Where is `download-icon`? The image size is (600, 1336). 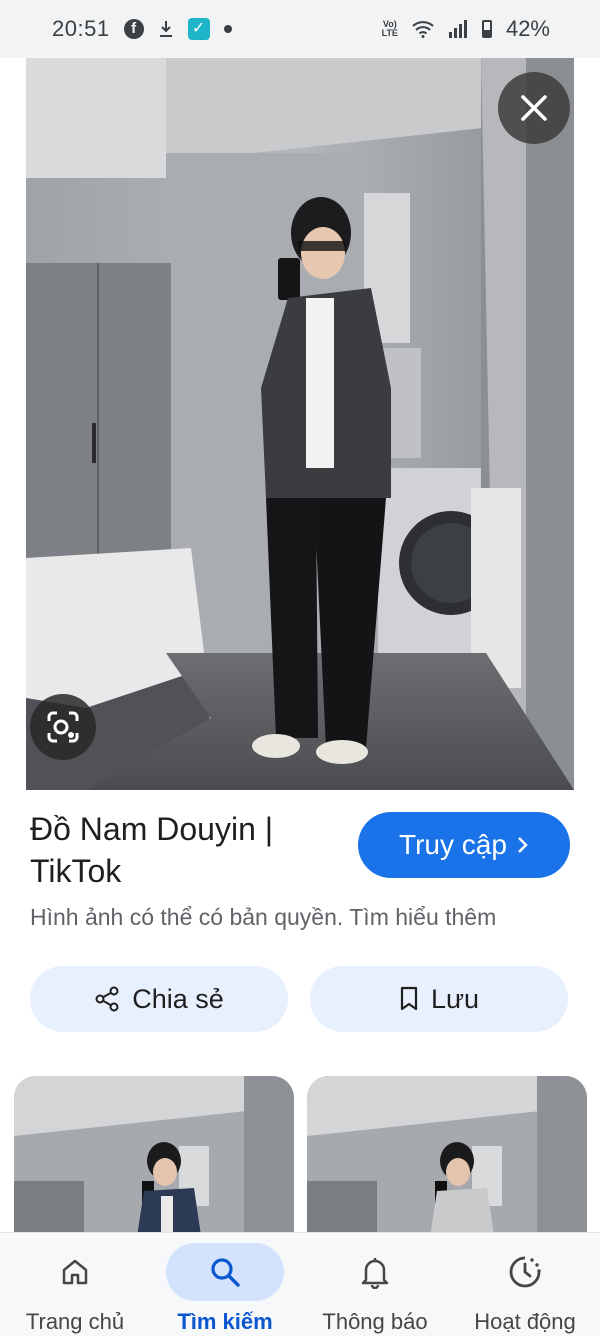
download-icon is located at coordinates (166, 29).